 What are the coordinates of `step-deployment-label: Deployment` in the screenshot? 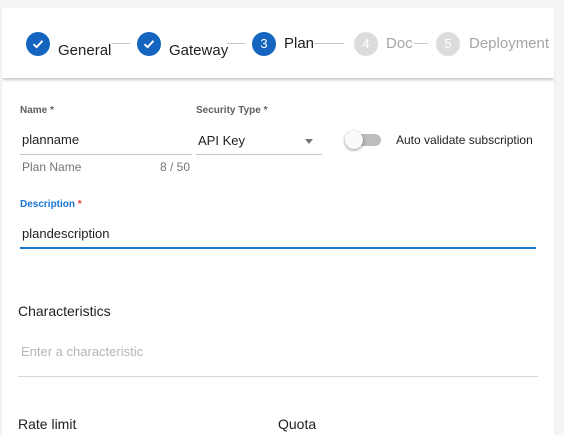 It's located at (509, 43).